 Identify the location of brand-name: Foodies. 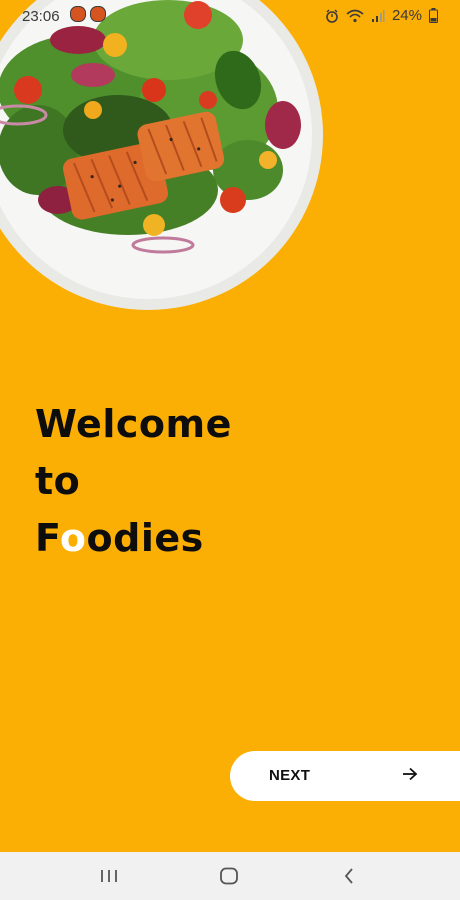
(133, 538).